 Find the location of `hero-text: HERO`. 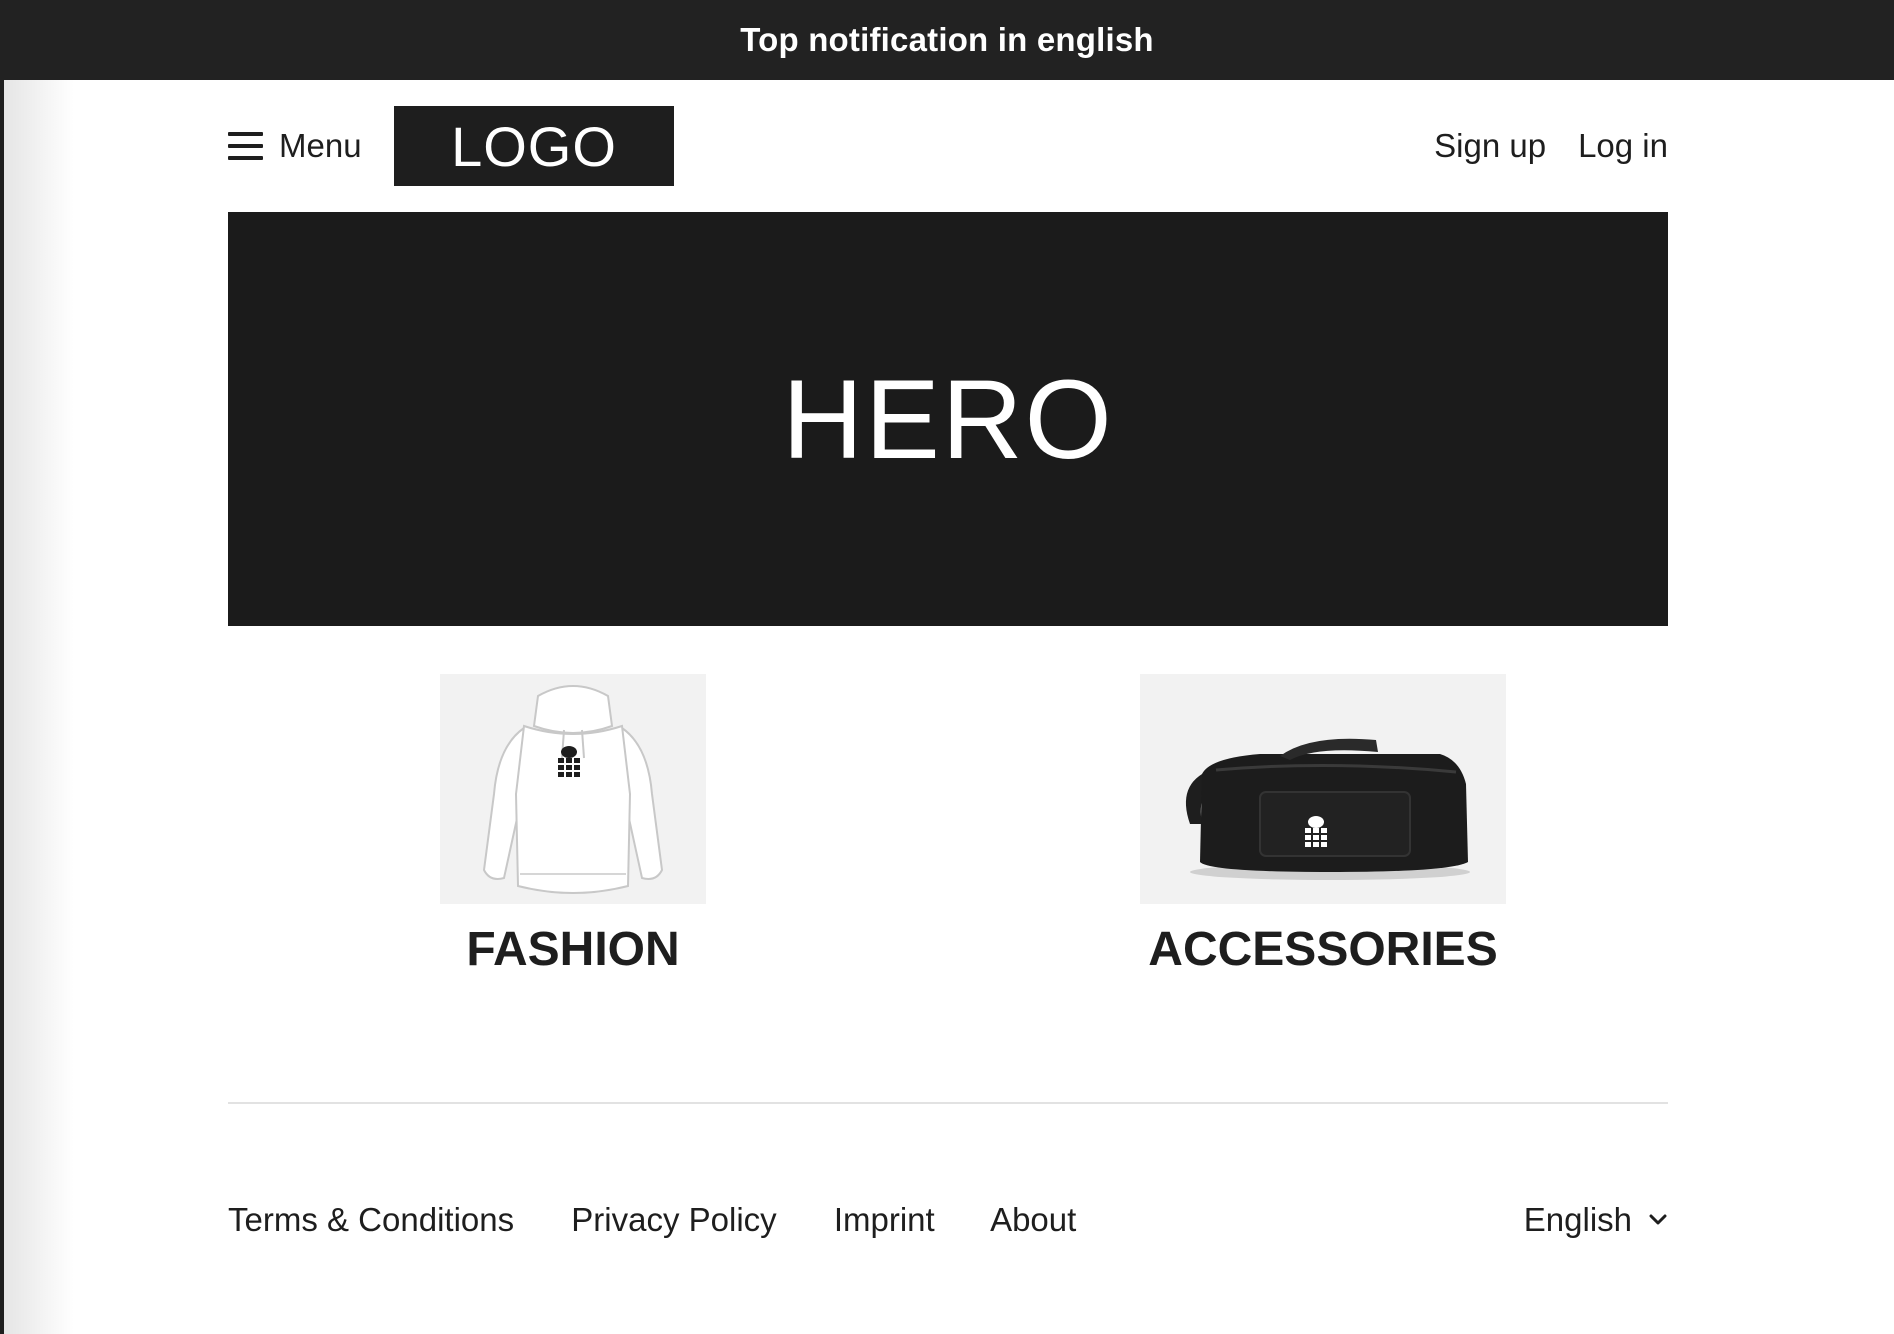

hero-text: HERO is located at coordinates (948, 419).